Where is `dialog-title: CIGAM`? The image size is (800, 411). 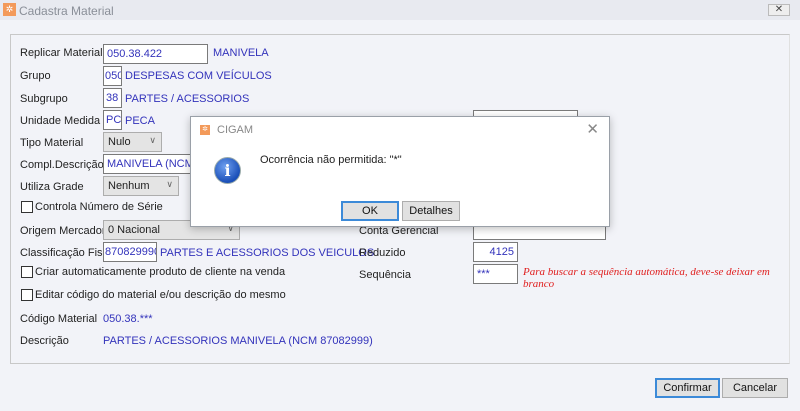
dialog-title: CIGAM is located at coordinates (235, 130).